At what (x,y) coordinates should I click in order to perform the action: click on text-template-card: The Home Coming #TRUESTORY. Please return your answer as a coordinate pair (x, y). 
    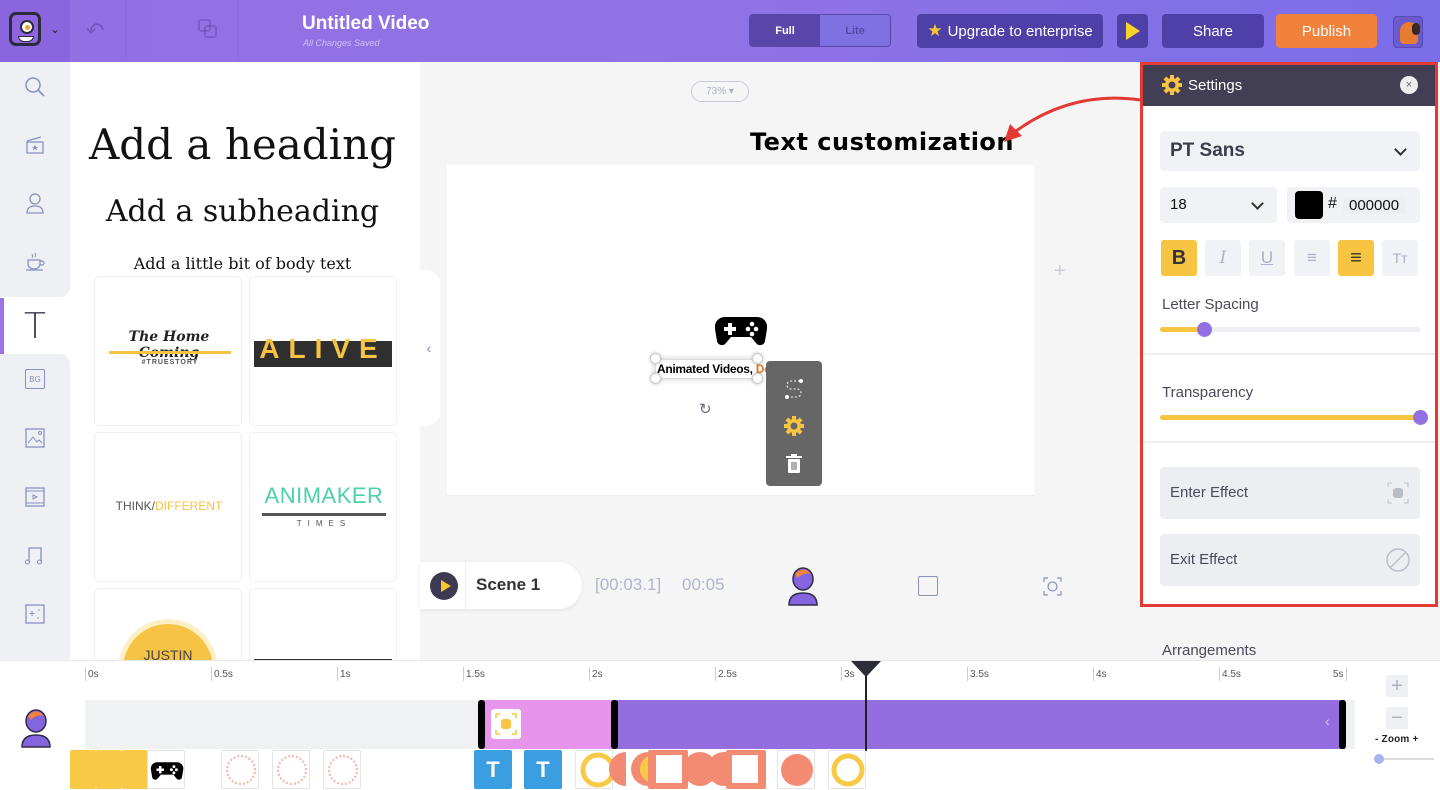
    Looking at the image, I should click on (168, 351).